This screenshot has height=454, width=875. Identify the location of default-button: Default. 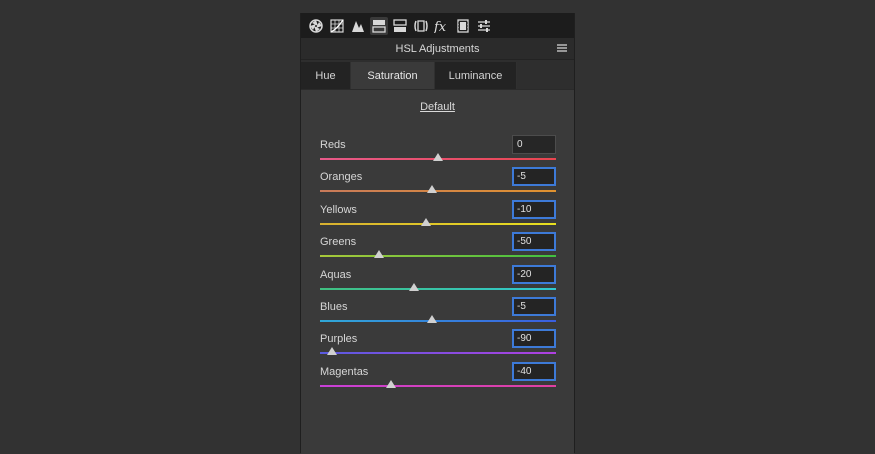
(437, 107).